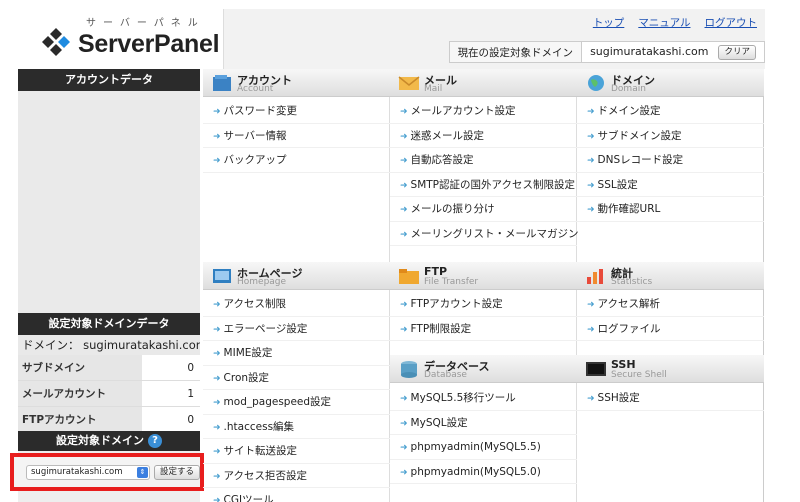 The image size is (800, 502). What do you see at coordinates (296, 476) in the screenshot?
I see `menu-item: ➜ アクセス拒否設定` at bounding box center [296, 476].